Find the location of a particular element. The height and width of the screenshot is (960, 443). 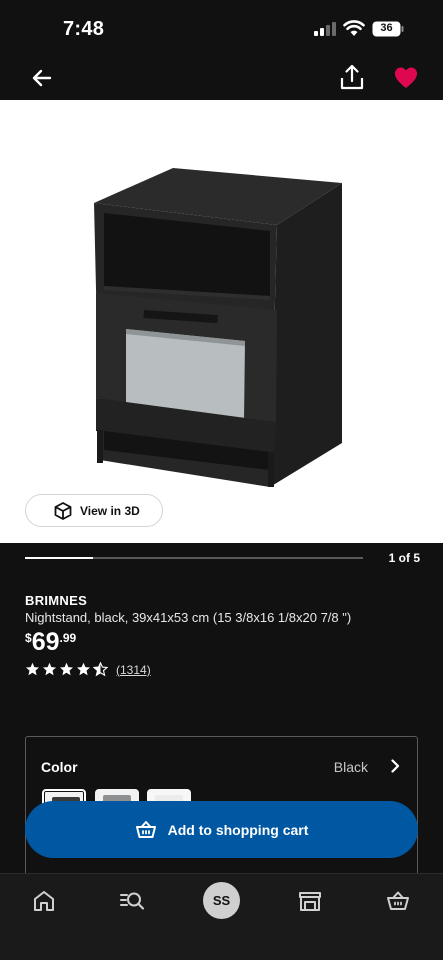

review-count-link: (1314) is located at coordinates (133, 670).